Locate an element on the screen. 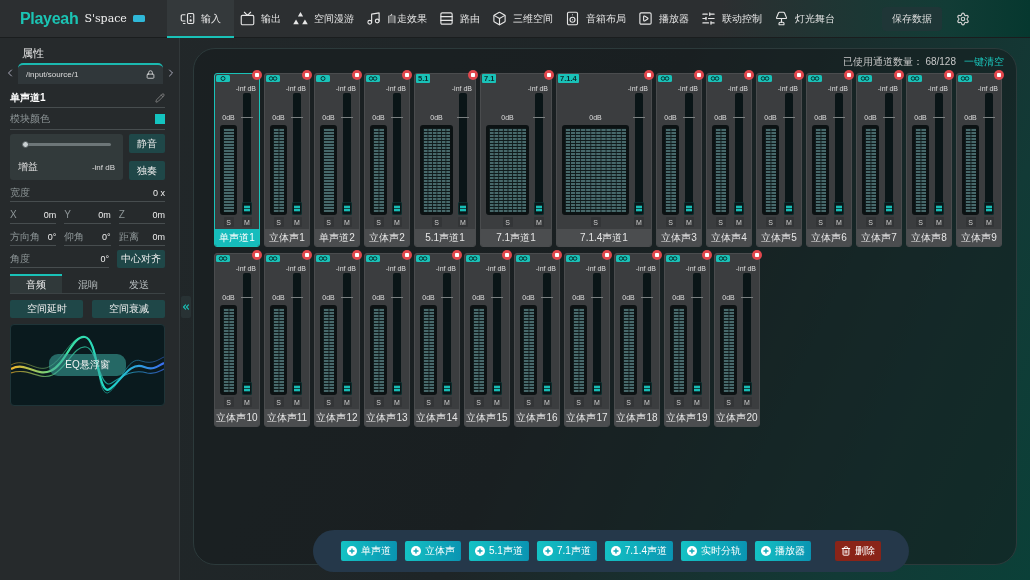 The height and width of the screenshot is (580, 1030). settings-icon is located at coordinates (963, 18).